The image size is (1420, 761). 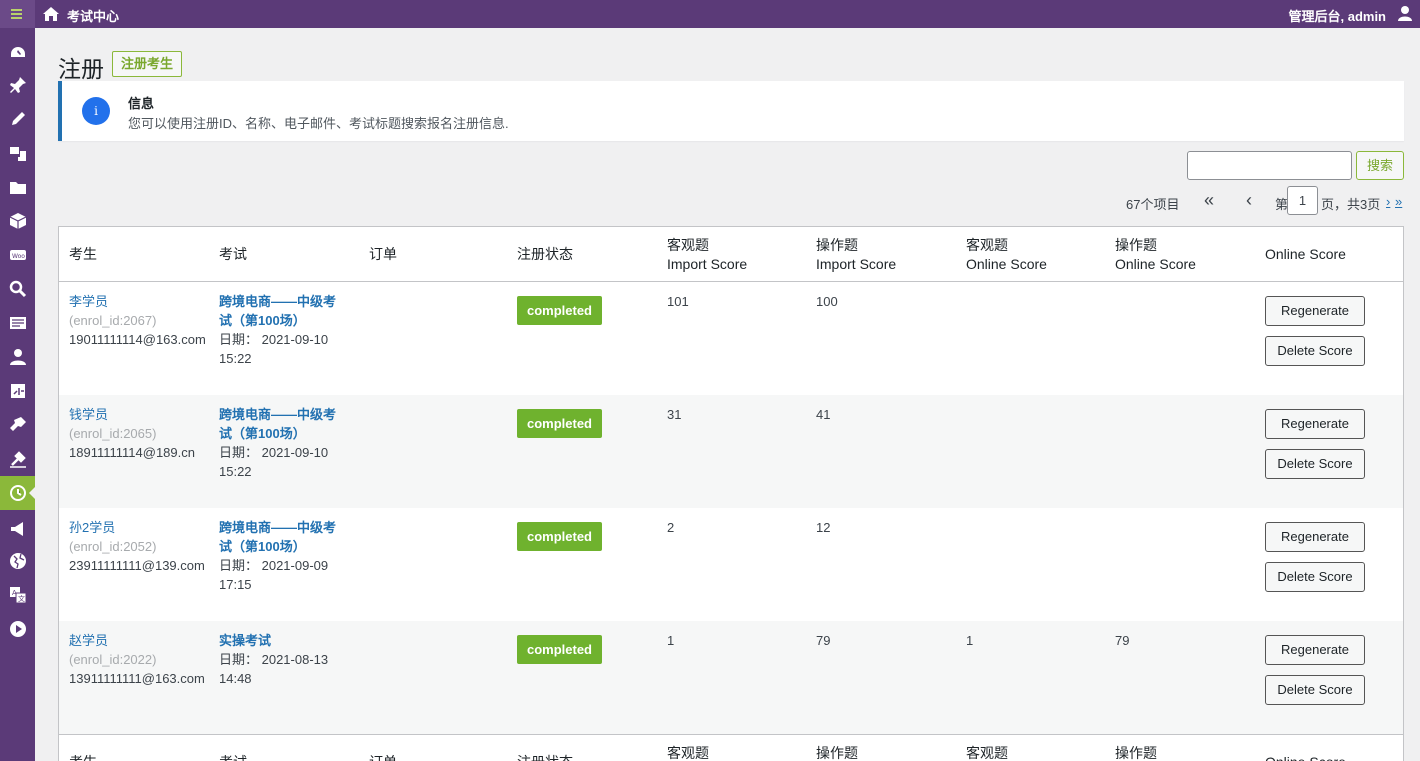 I want to click on translate-icon: A文, so click(x=17, y=595).